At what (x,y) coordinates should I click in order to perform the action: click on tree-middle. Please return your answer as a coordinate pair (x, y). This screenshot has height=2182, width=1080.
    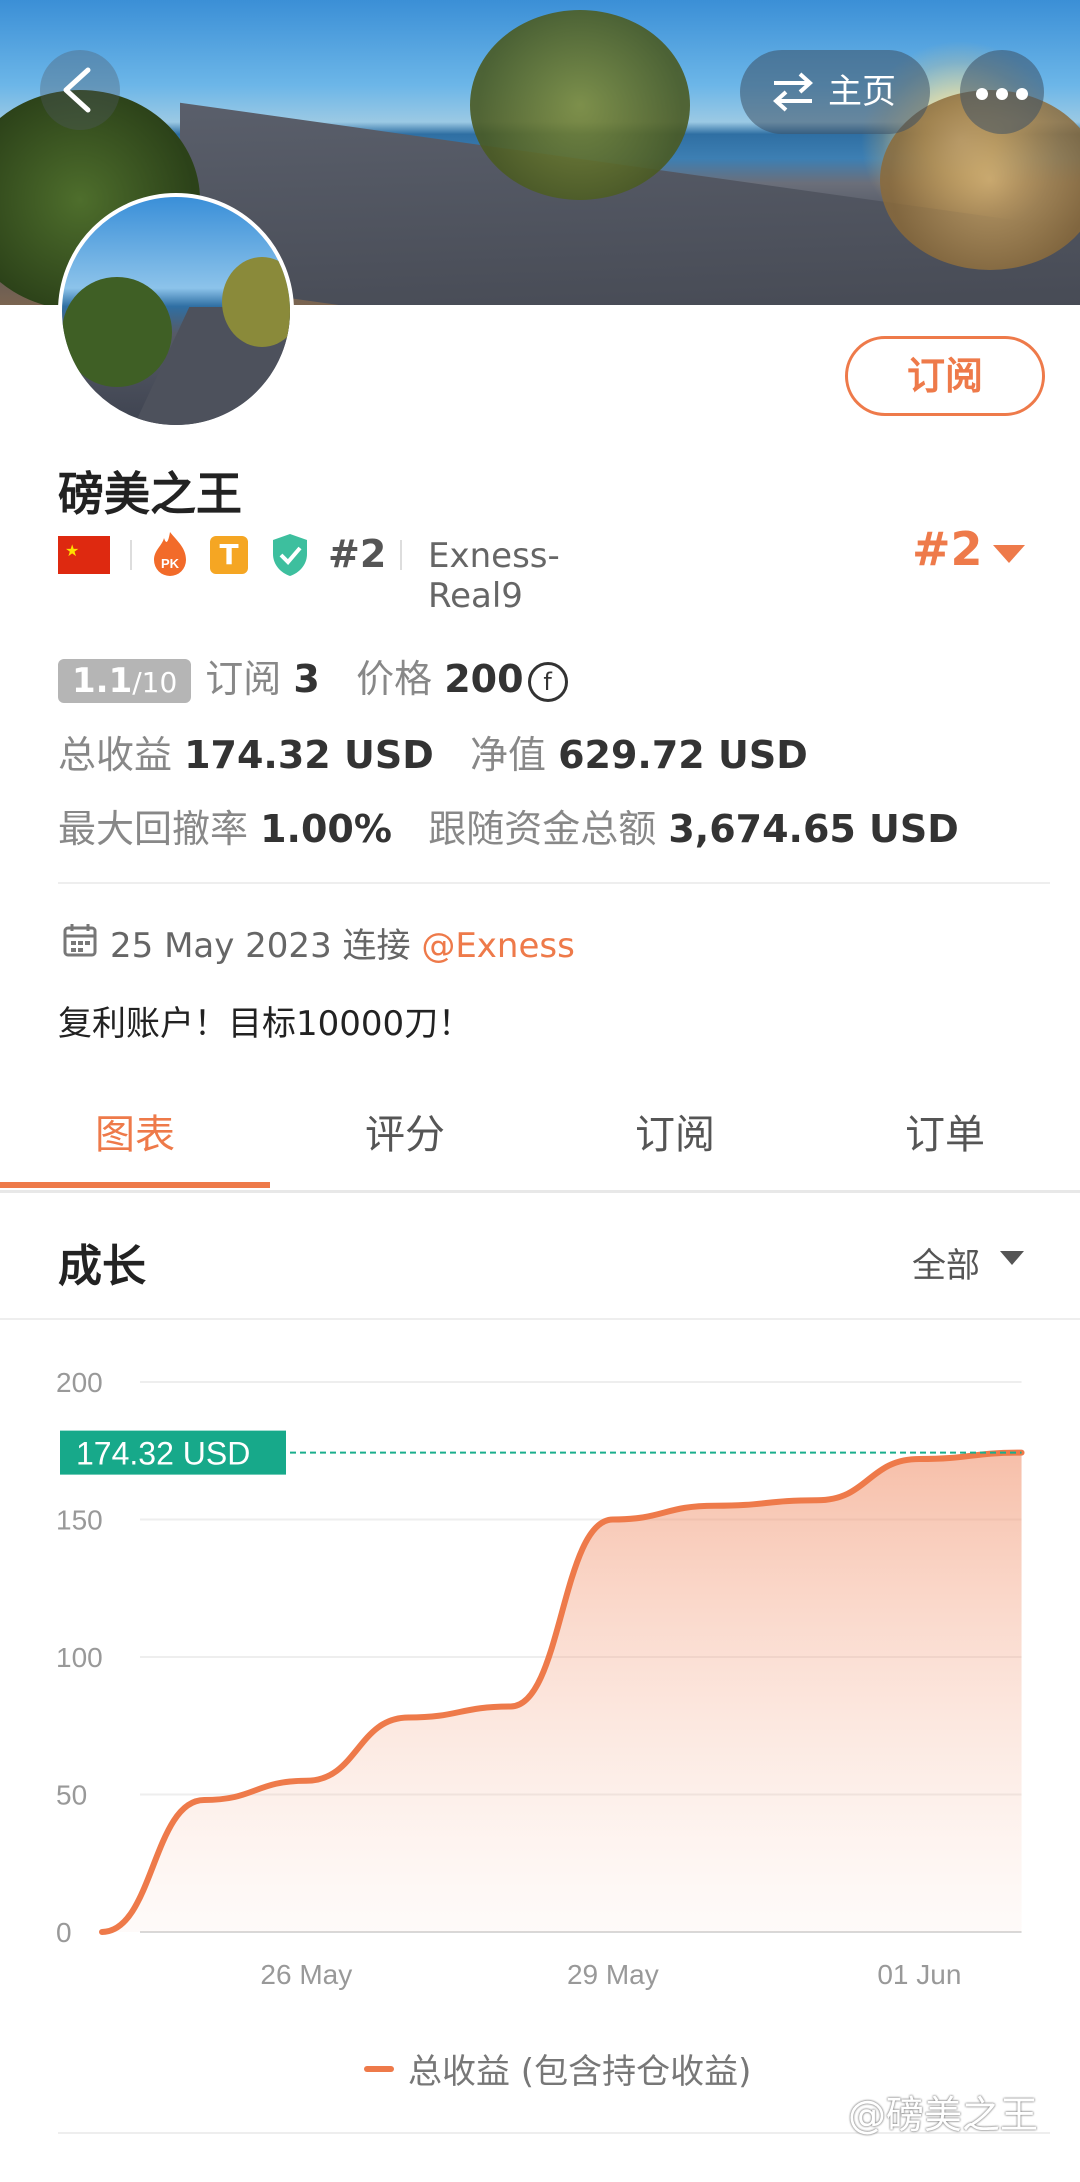
    Looking at the image, I should click on (580, 105).